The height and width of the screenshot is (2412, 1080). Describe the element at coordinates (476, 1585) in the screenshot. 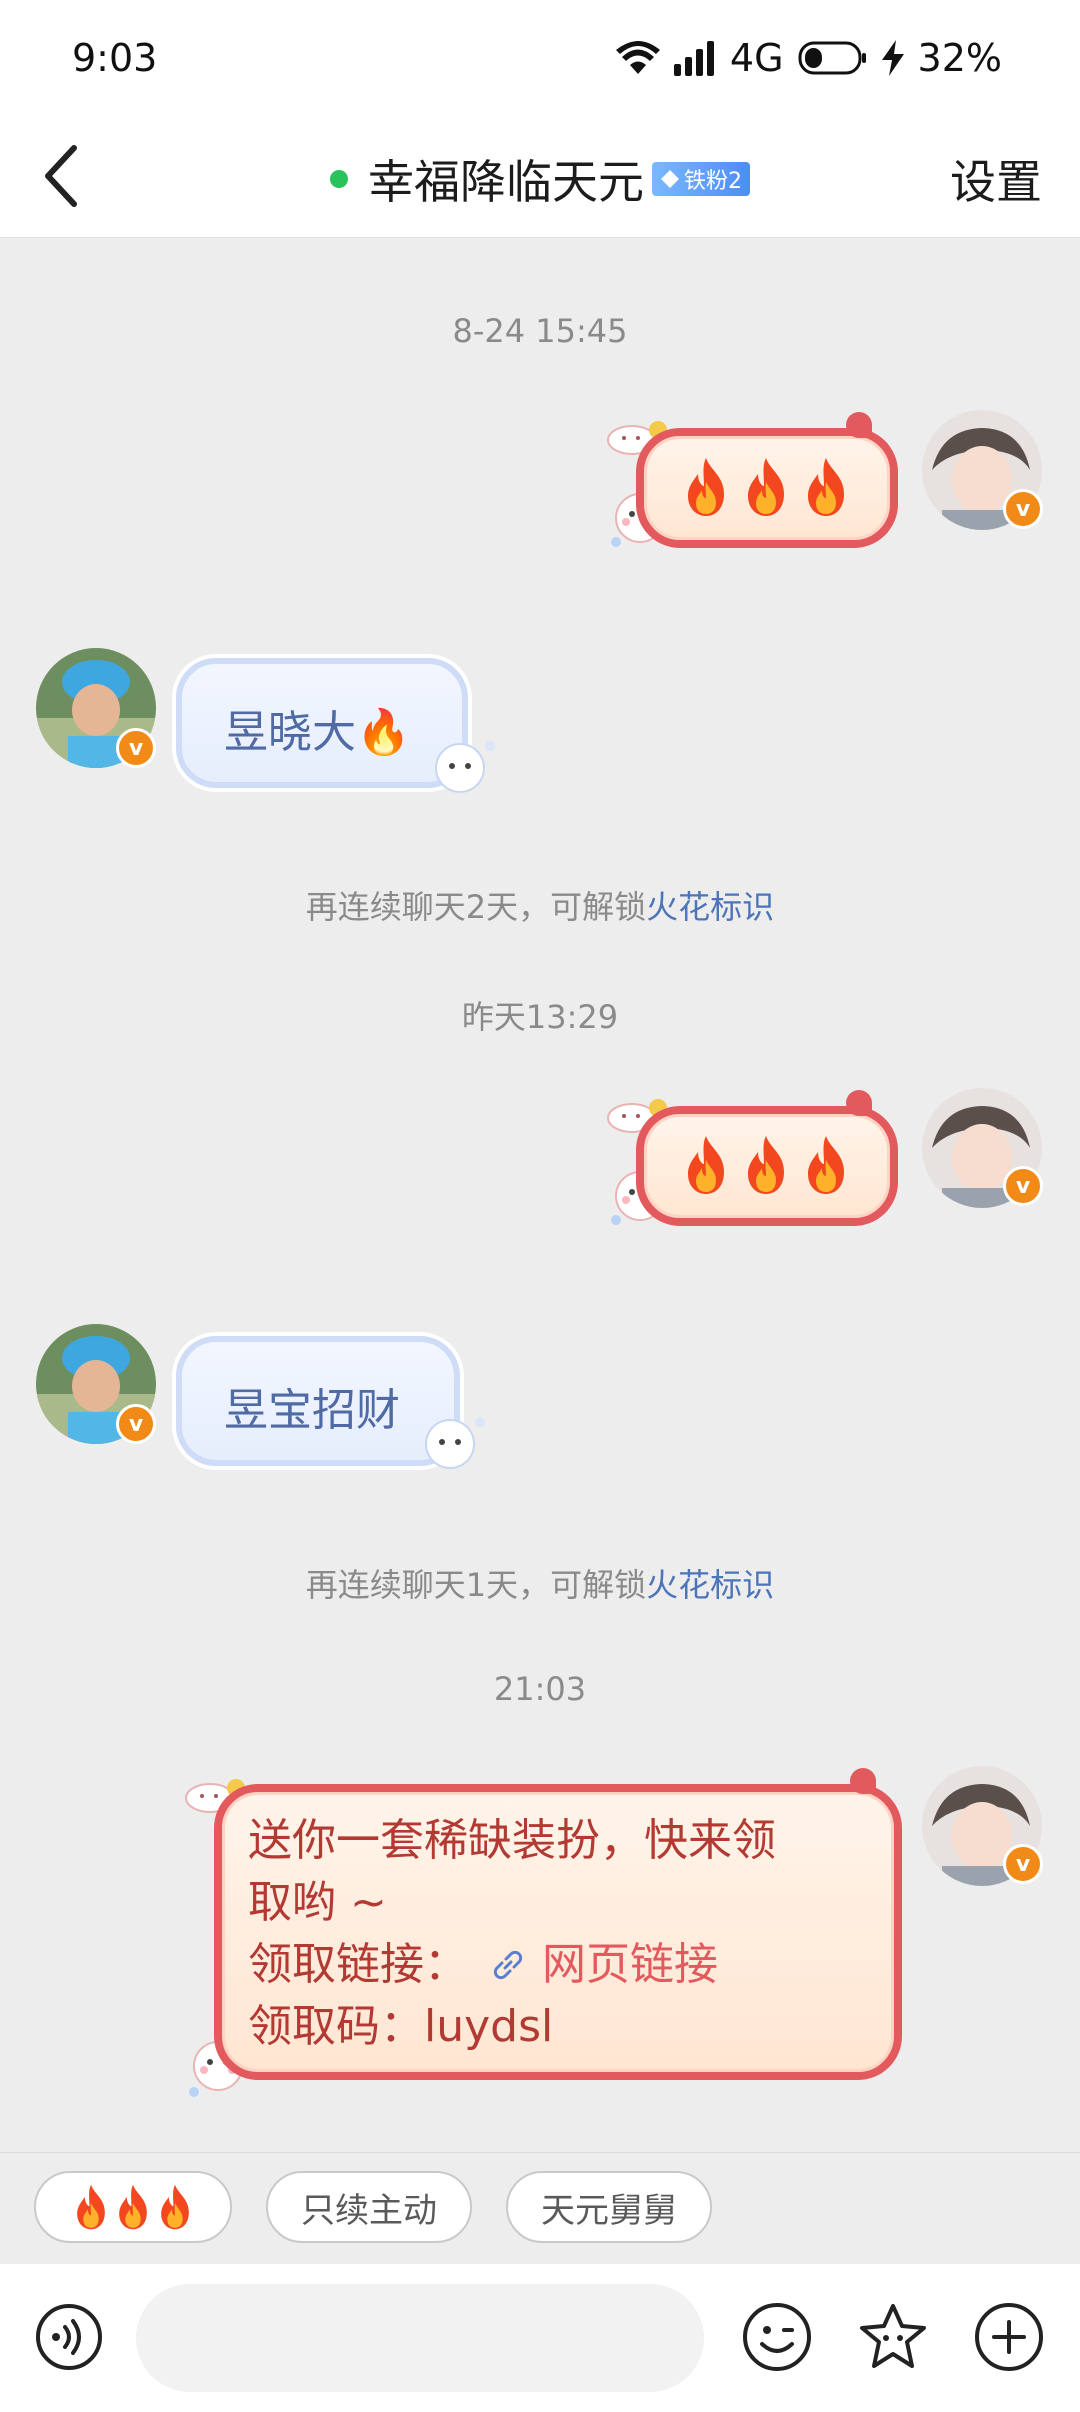

I see `system-message-text: 再连续聊天1天，可解锁` at that location.